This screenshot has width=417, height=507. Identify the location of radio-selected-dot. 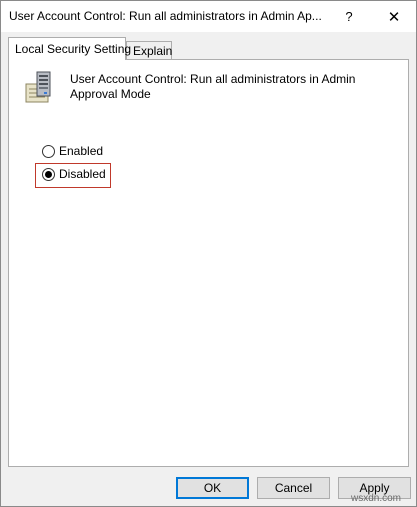
(48, 174).